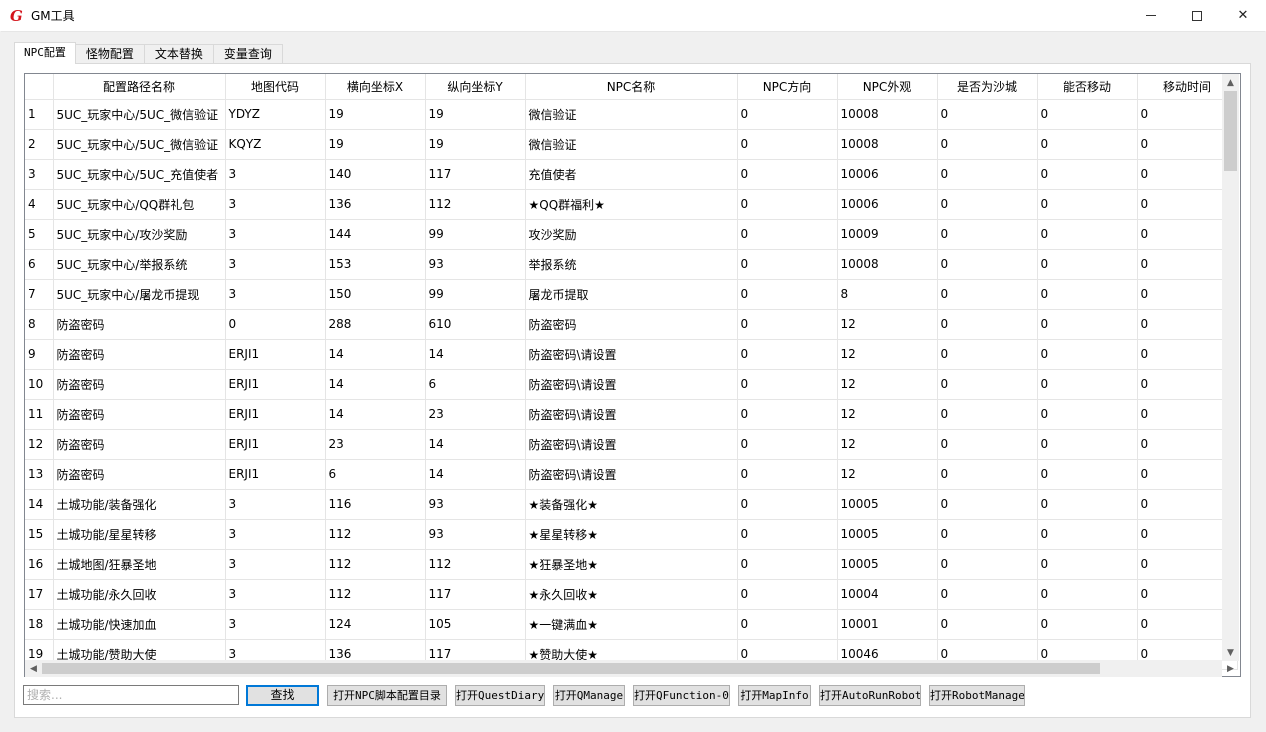  I want to click on table-cell: 23, so click(475, 414).